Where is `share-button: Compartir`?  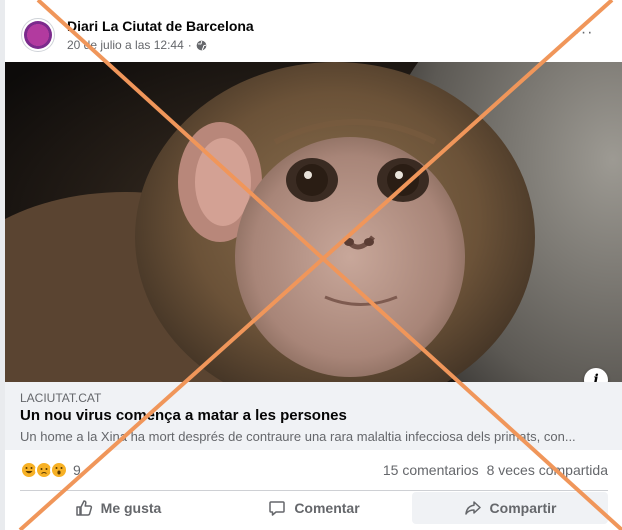 share-button: Compartir is located at coordinates (510, 508).